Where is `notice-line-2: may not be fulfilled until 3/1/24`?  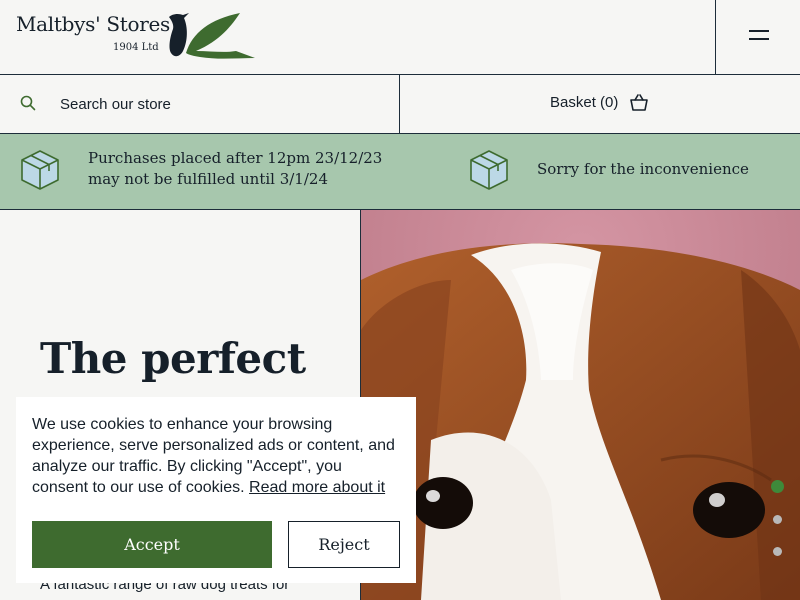 notice-line-2: may not be fulfilled until 3/1/24 is located at coordinates (208, 179).